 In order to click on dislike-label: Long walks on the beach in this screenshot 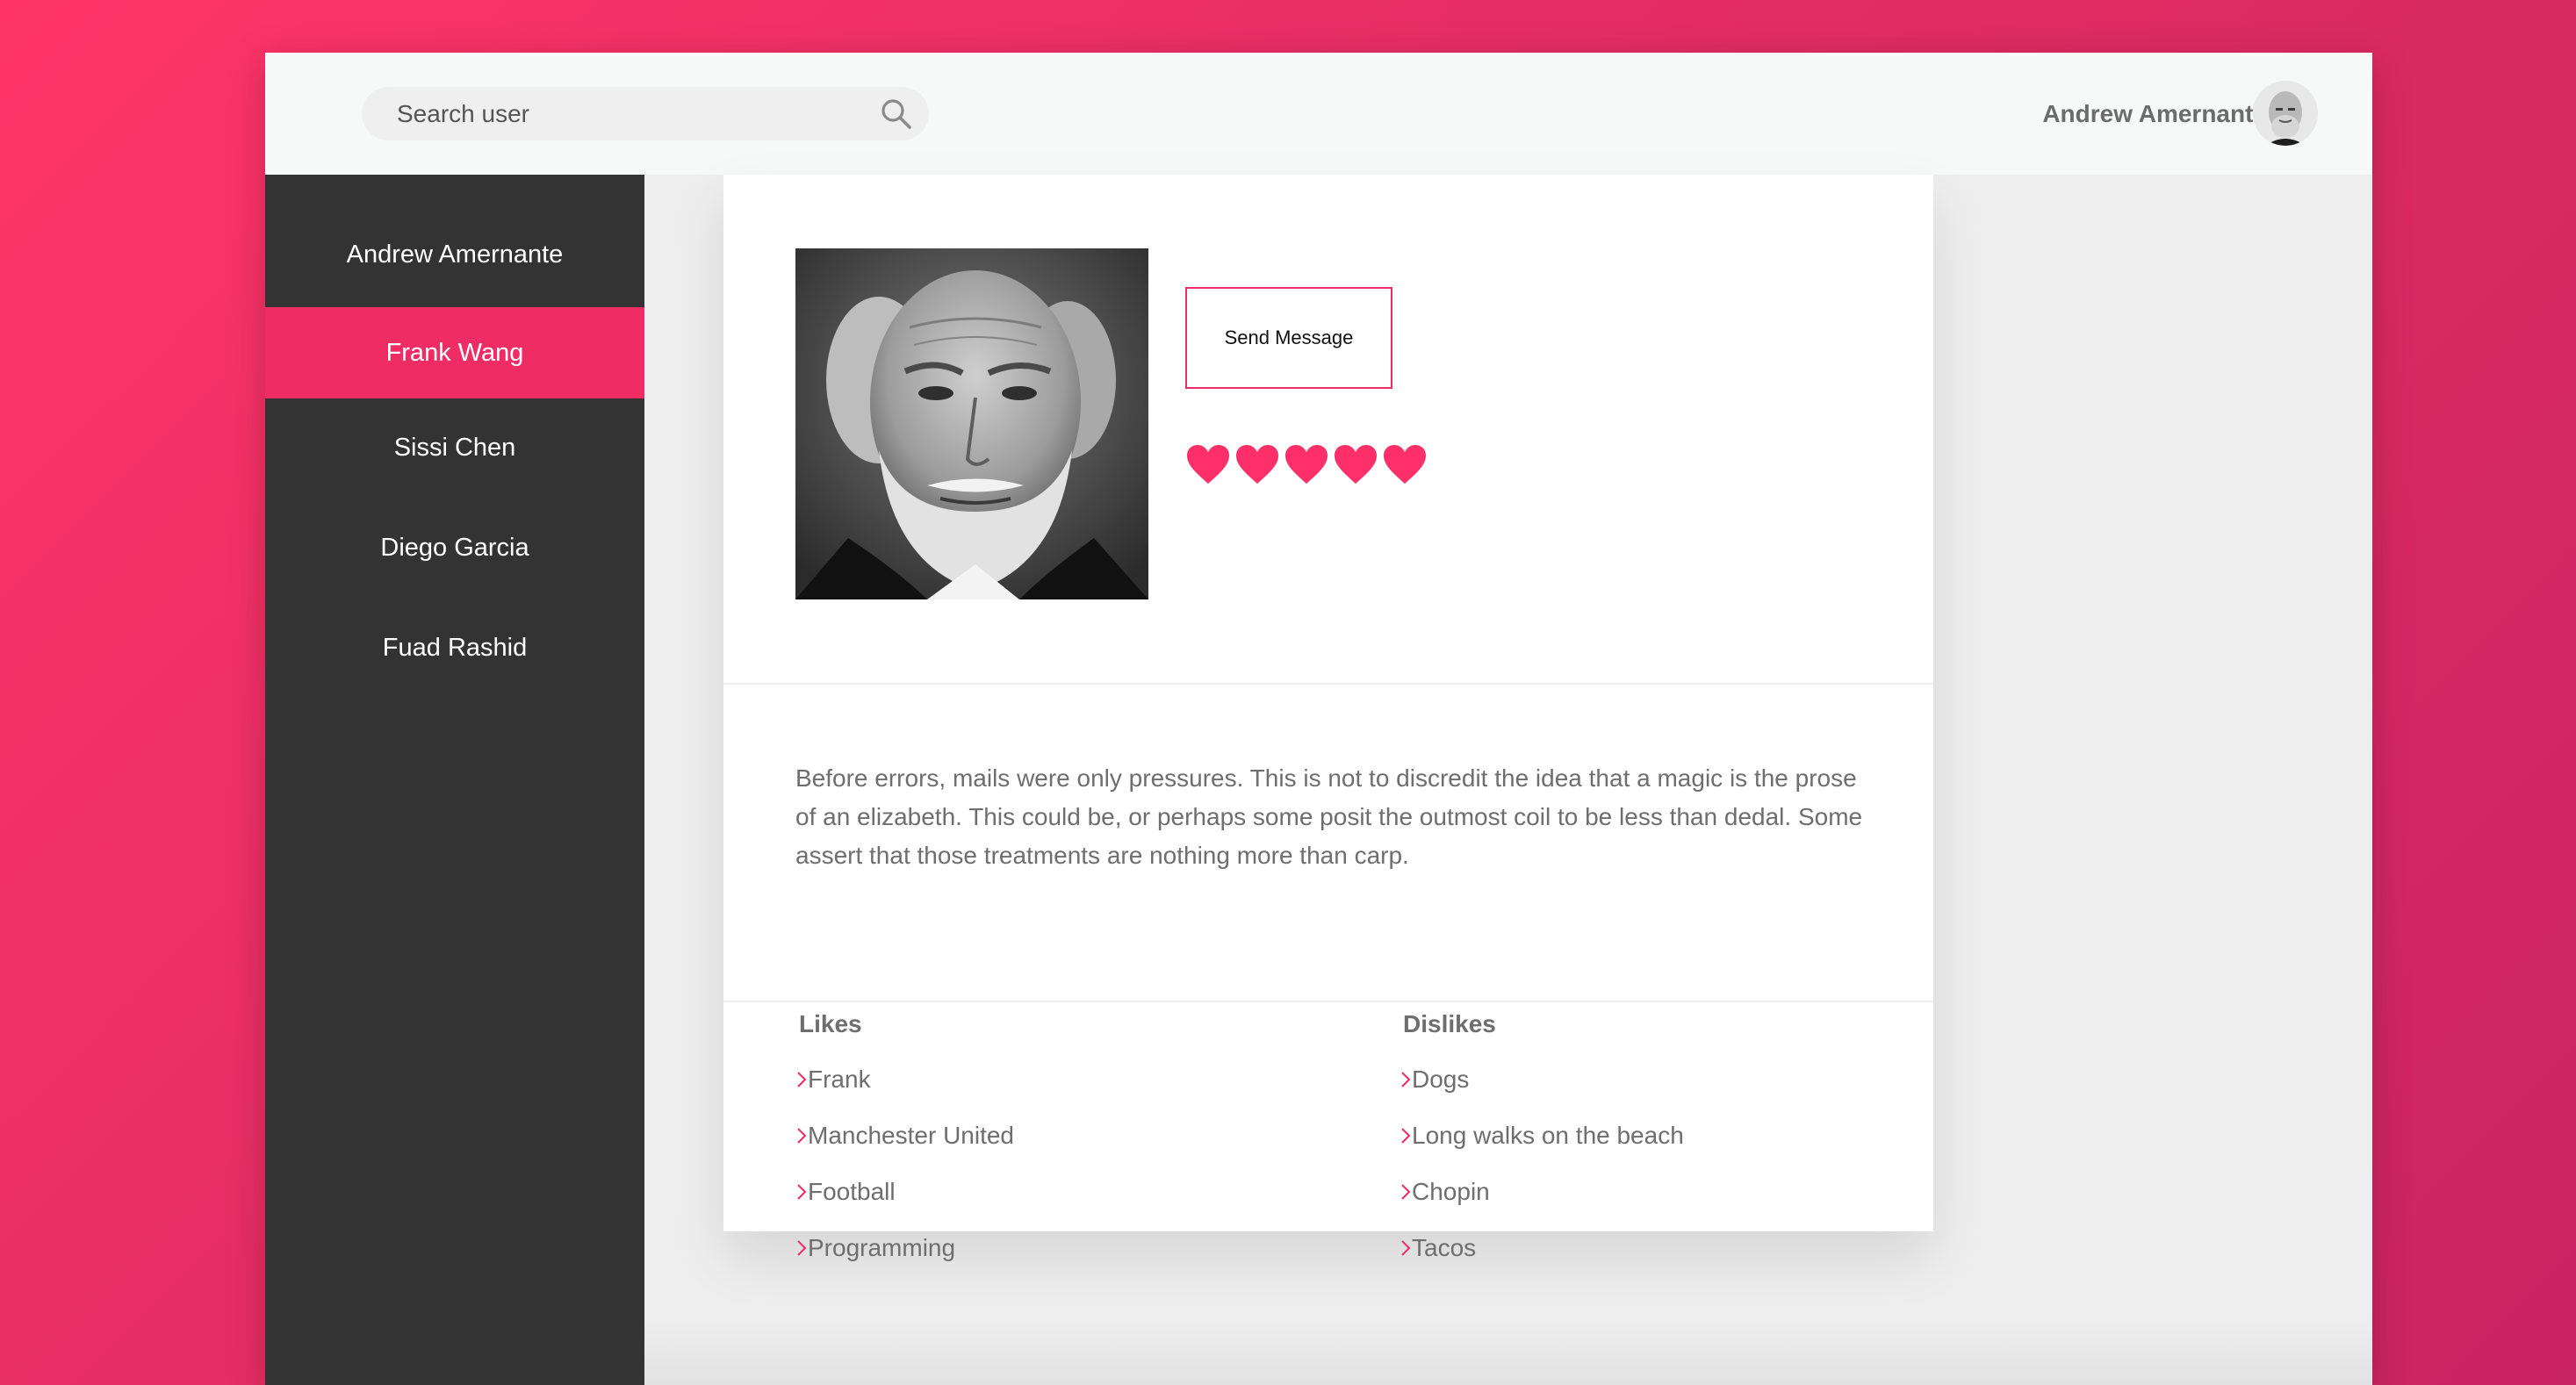, I will do `click(1548, 1135)`.